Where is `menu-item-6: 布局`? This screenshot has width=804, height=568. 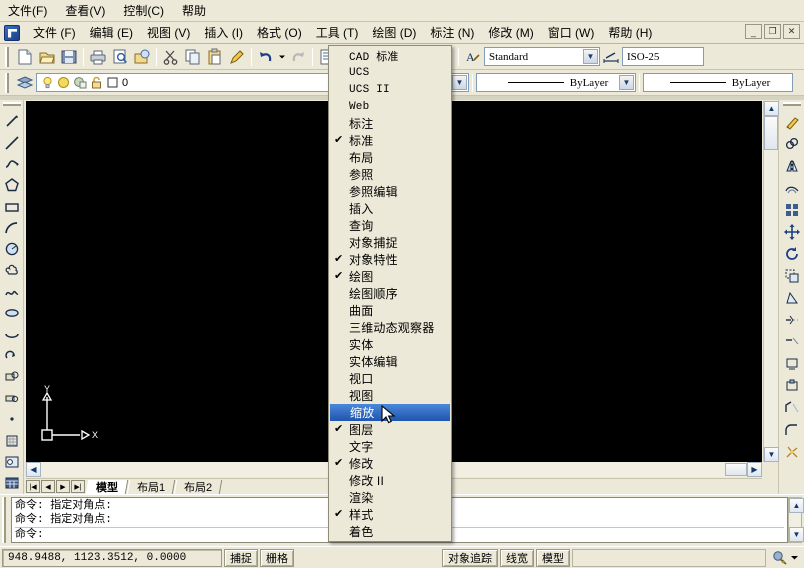 menu-item-6: 布局 is located at coordinates (390, 157).